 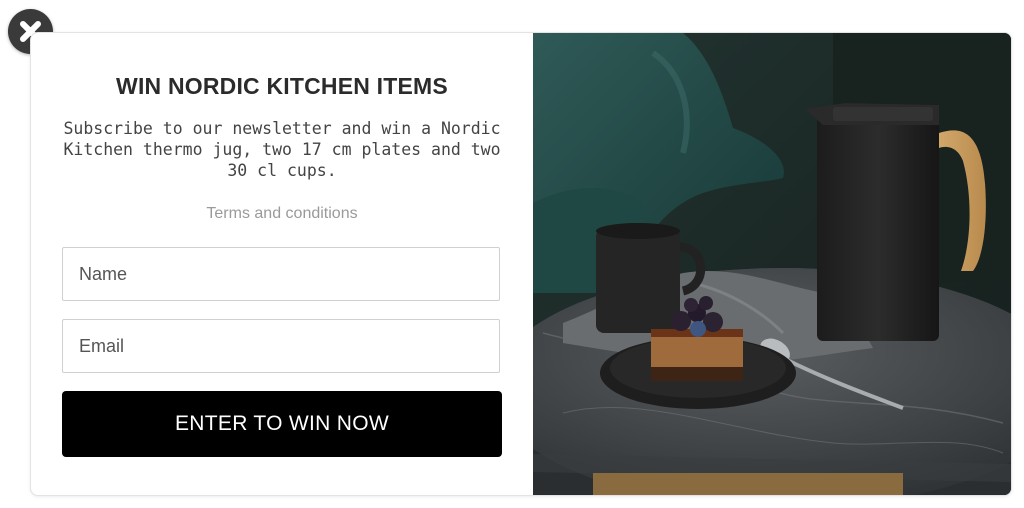 What do you see at coordinates (281, 346) in the screenshot?
I see `email-field` at bounding box center [281, 346].